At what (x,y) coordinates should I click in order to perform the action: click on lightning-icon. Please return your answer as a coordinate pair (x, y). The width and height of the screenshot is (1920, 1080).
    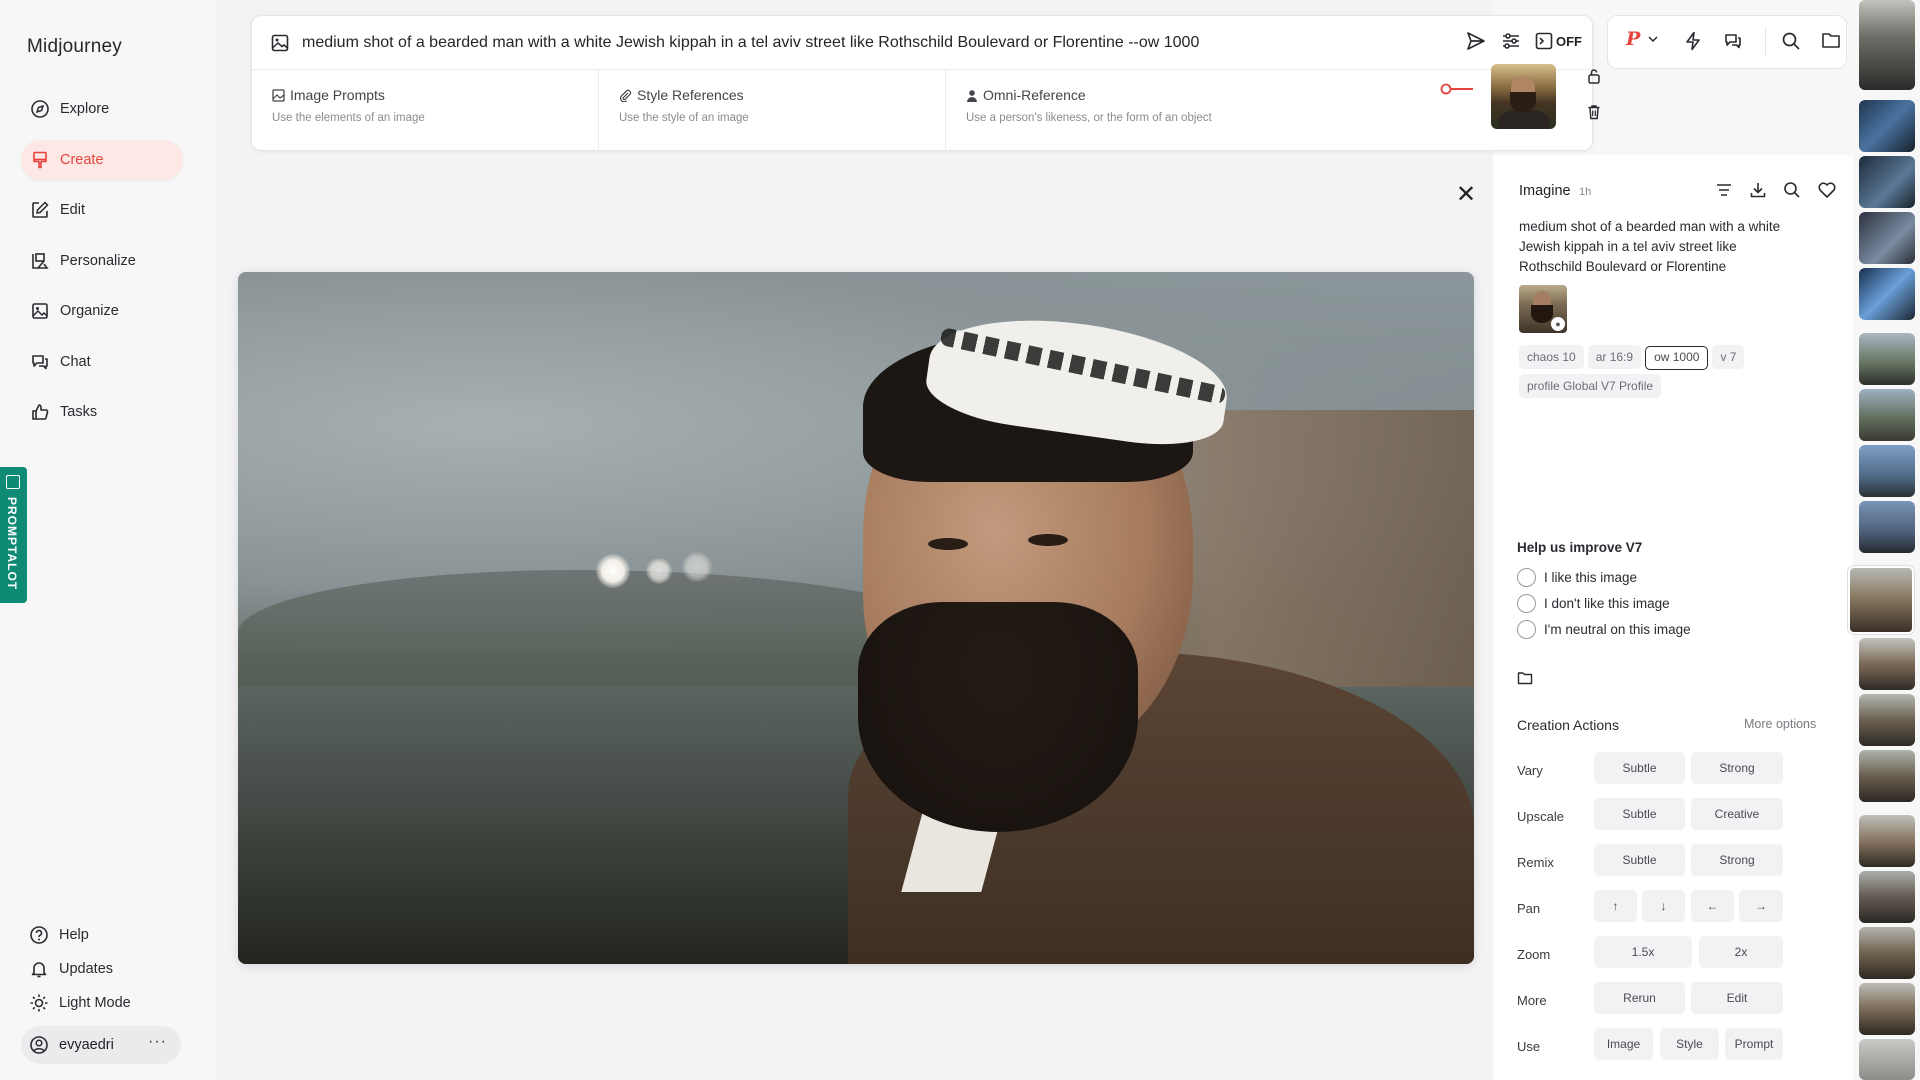
    Looking at the image, I should click on (1693, 41).